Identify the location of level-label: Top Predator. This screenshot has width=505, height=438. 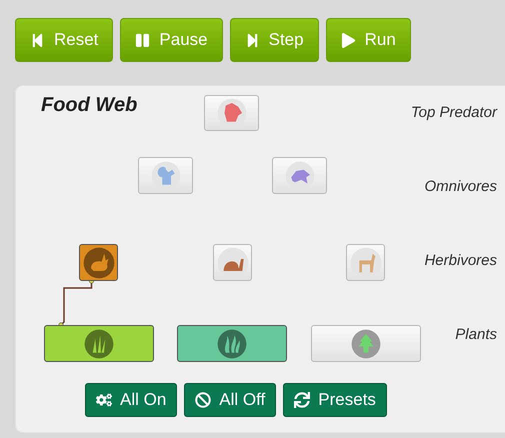
(453, 112).